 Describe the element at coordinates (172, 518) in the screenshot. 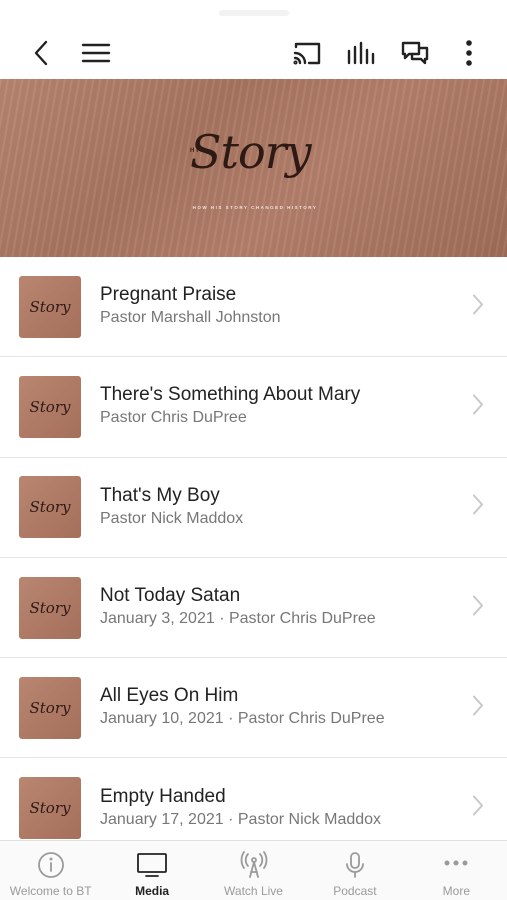

I see `item-subtitle: Pastor Nick Maddox` at that location.